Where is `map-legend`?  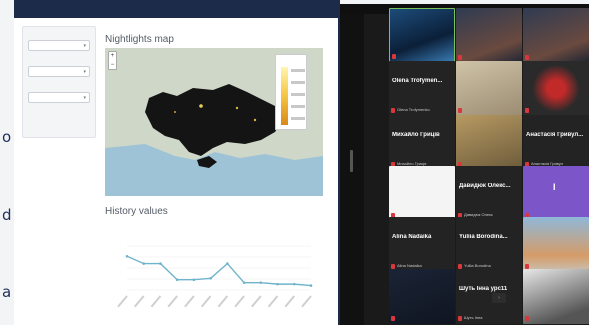 map-legend is located at coordinates (291, 92).